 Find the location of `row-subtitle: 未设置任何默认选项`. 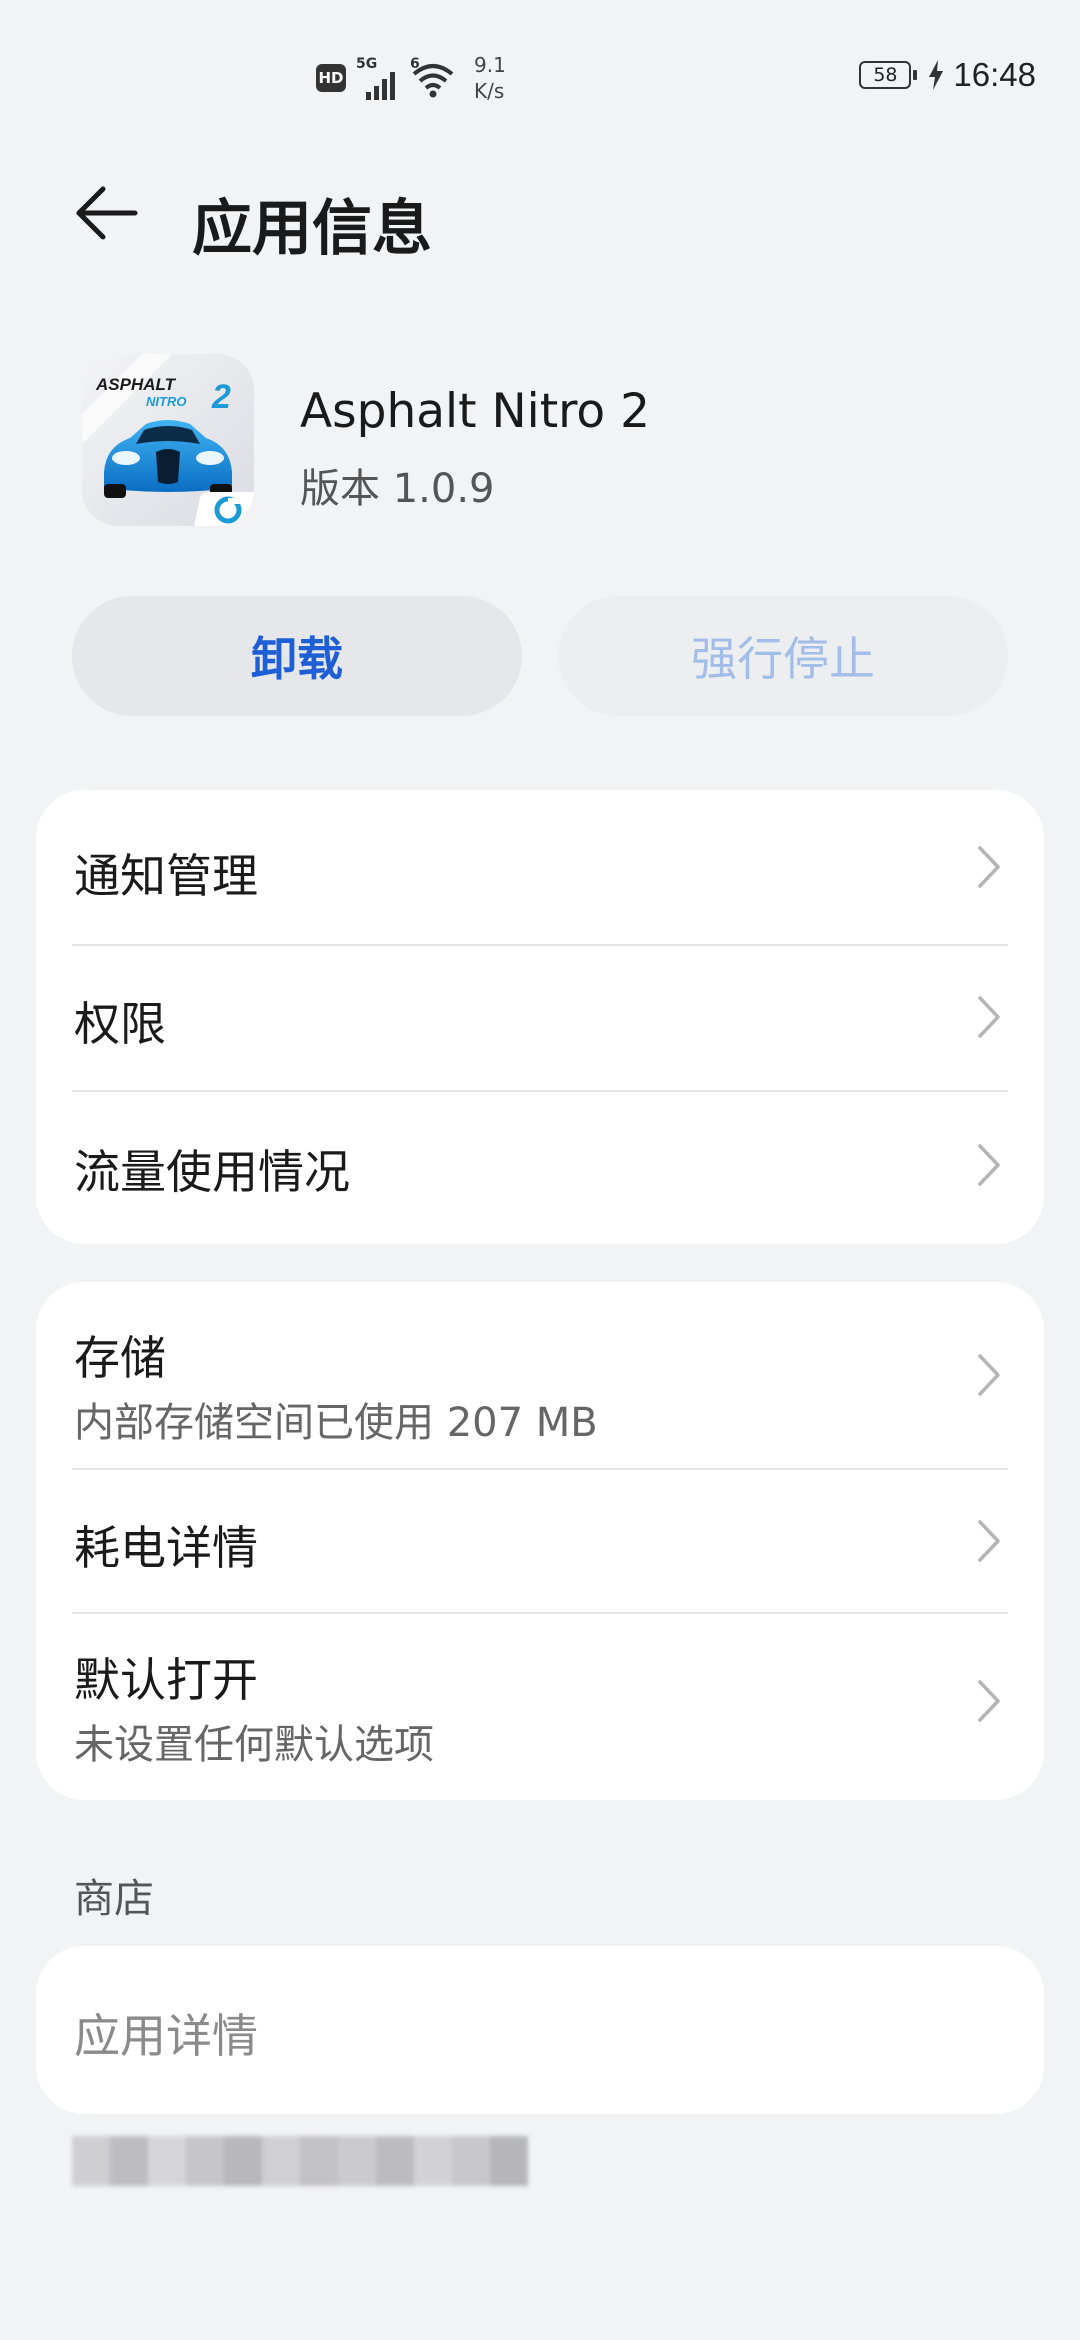

row-subtitle: 未设置任何默认选项 is located at coordinates (254, 1745).